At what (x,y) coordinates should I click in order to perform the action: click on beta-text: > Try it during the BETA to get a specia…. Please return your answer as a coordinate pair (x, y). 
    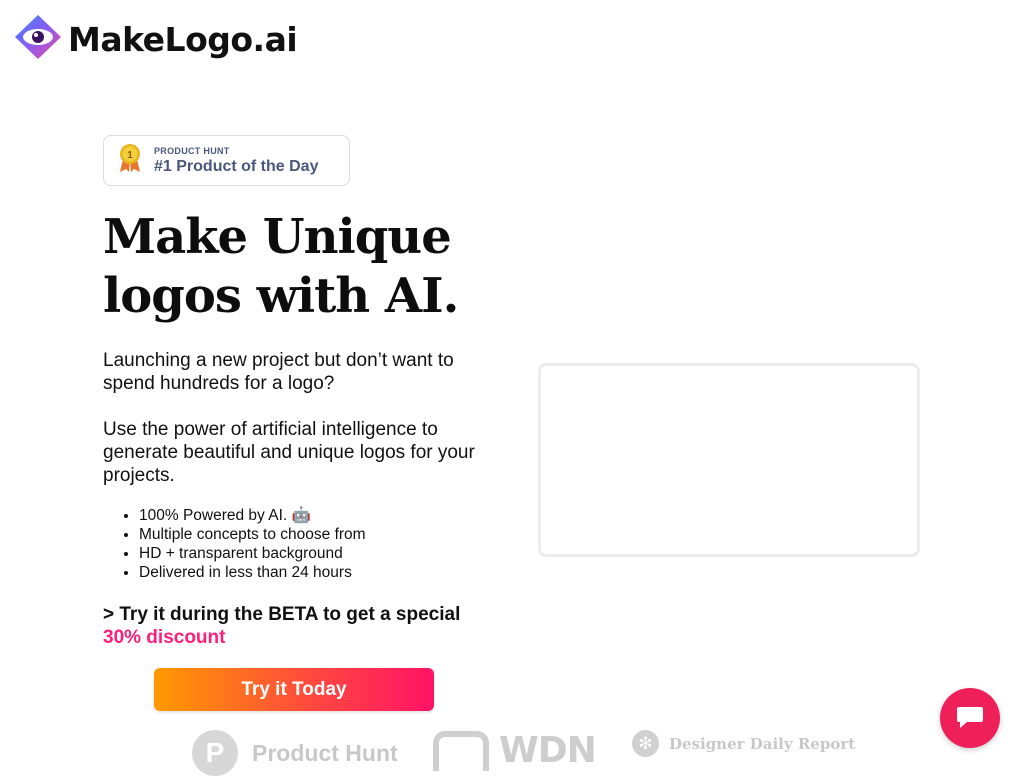
    Looking at the image, I should click on (282, 614).